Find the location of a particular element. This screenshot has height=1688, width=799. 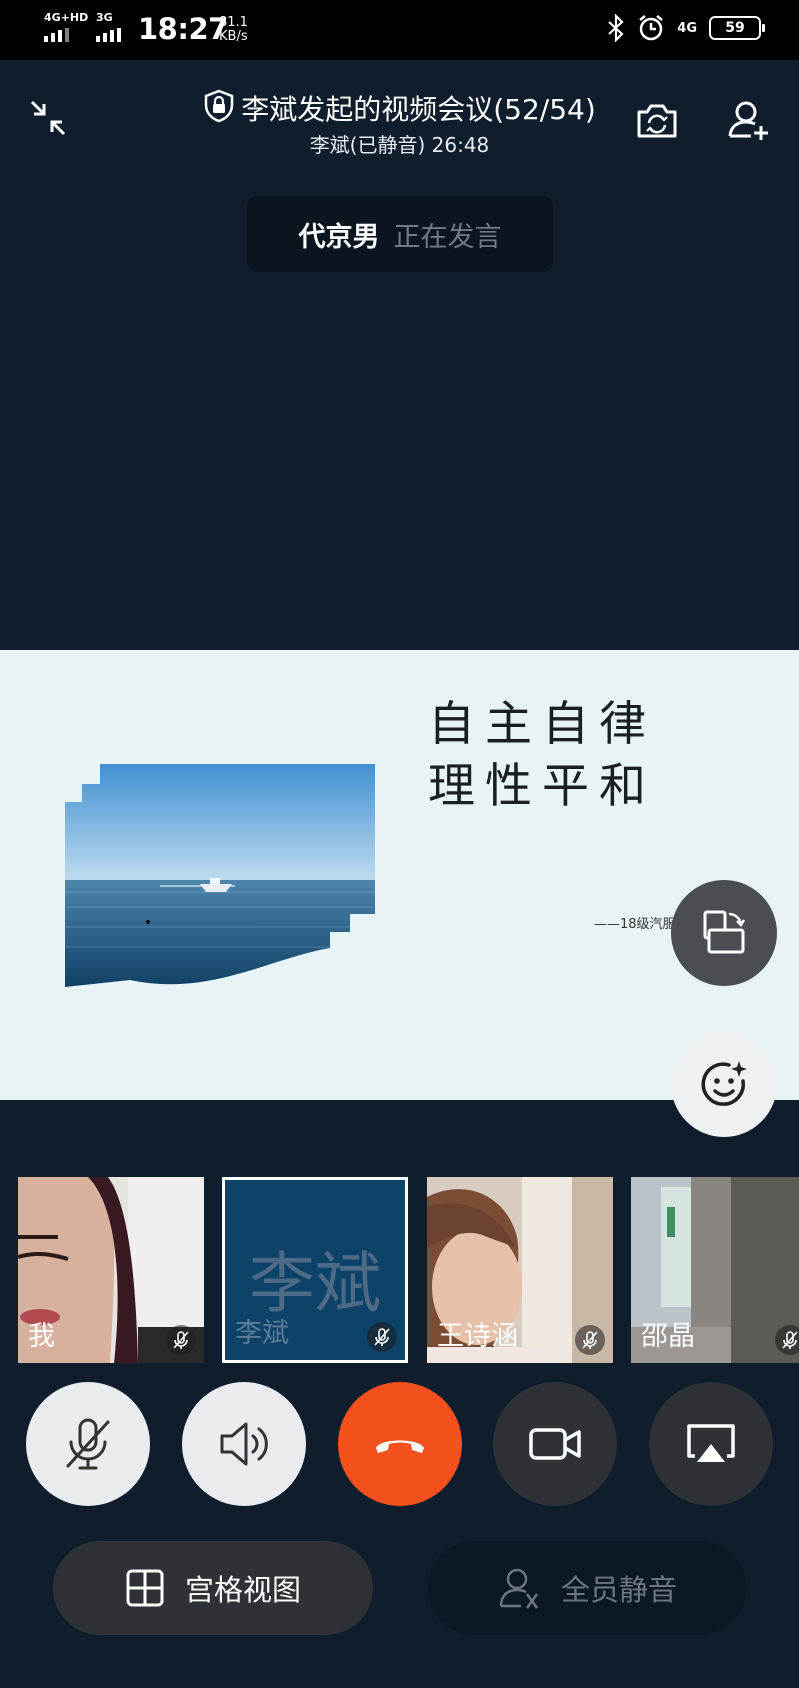

grid-icon is located at coordinates (145, 1588).